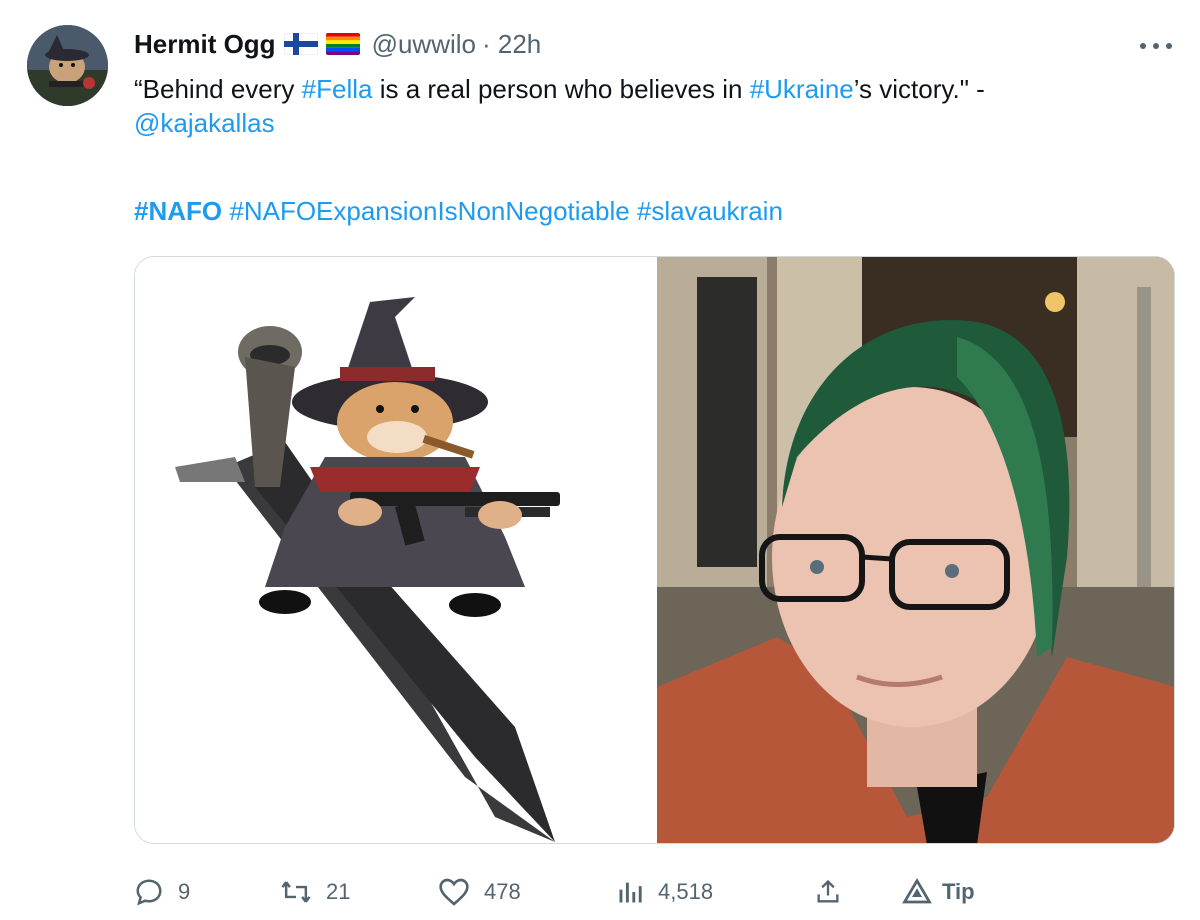 Image resolution: width=1200 pixels, height=920 pixels. I want to click on like-button: 478, so click(479, 892).